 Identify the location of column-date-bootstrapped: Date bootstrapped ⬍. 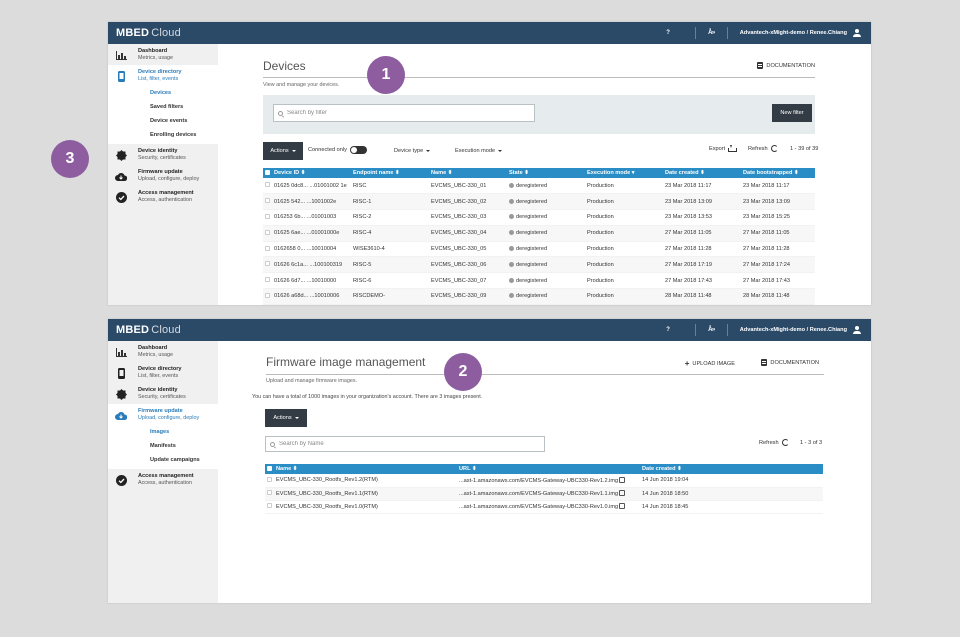
(778, 173).